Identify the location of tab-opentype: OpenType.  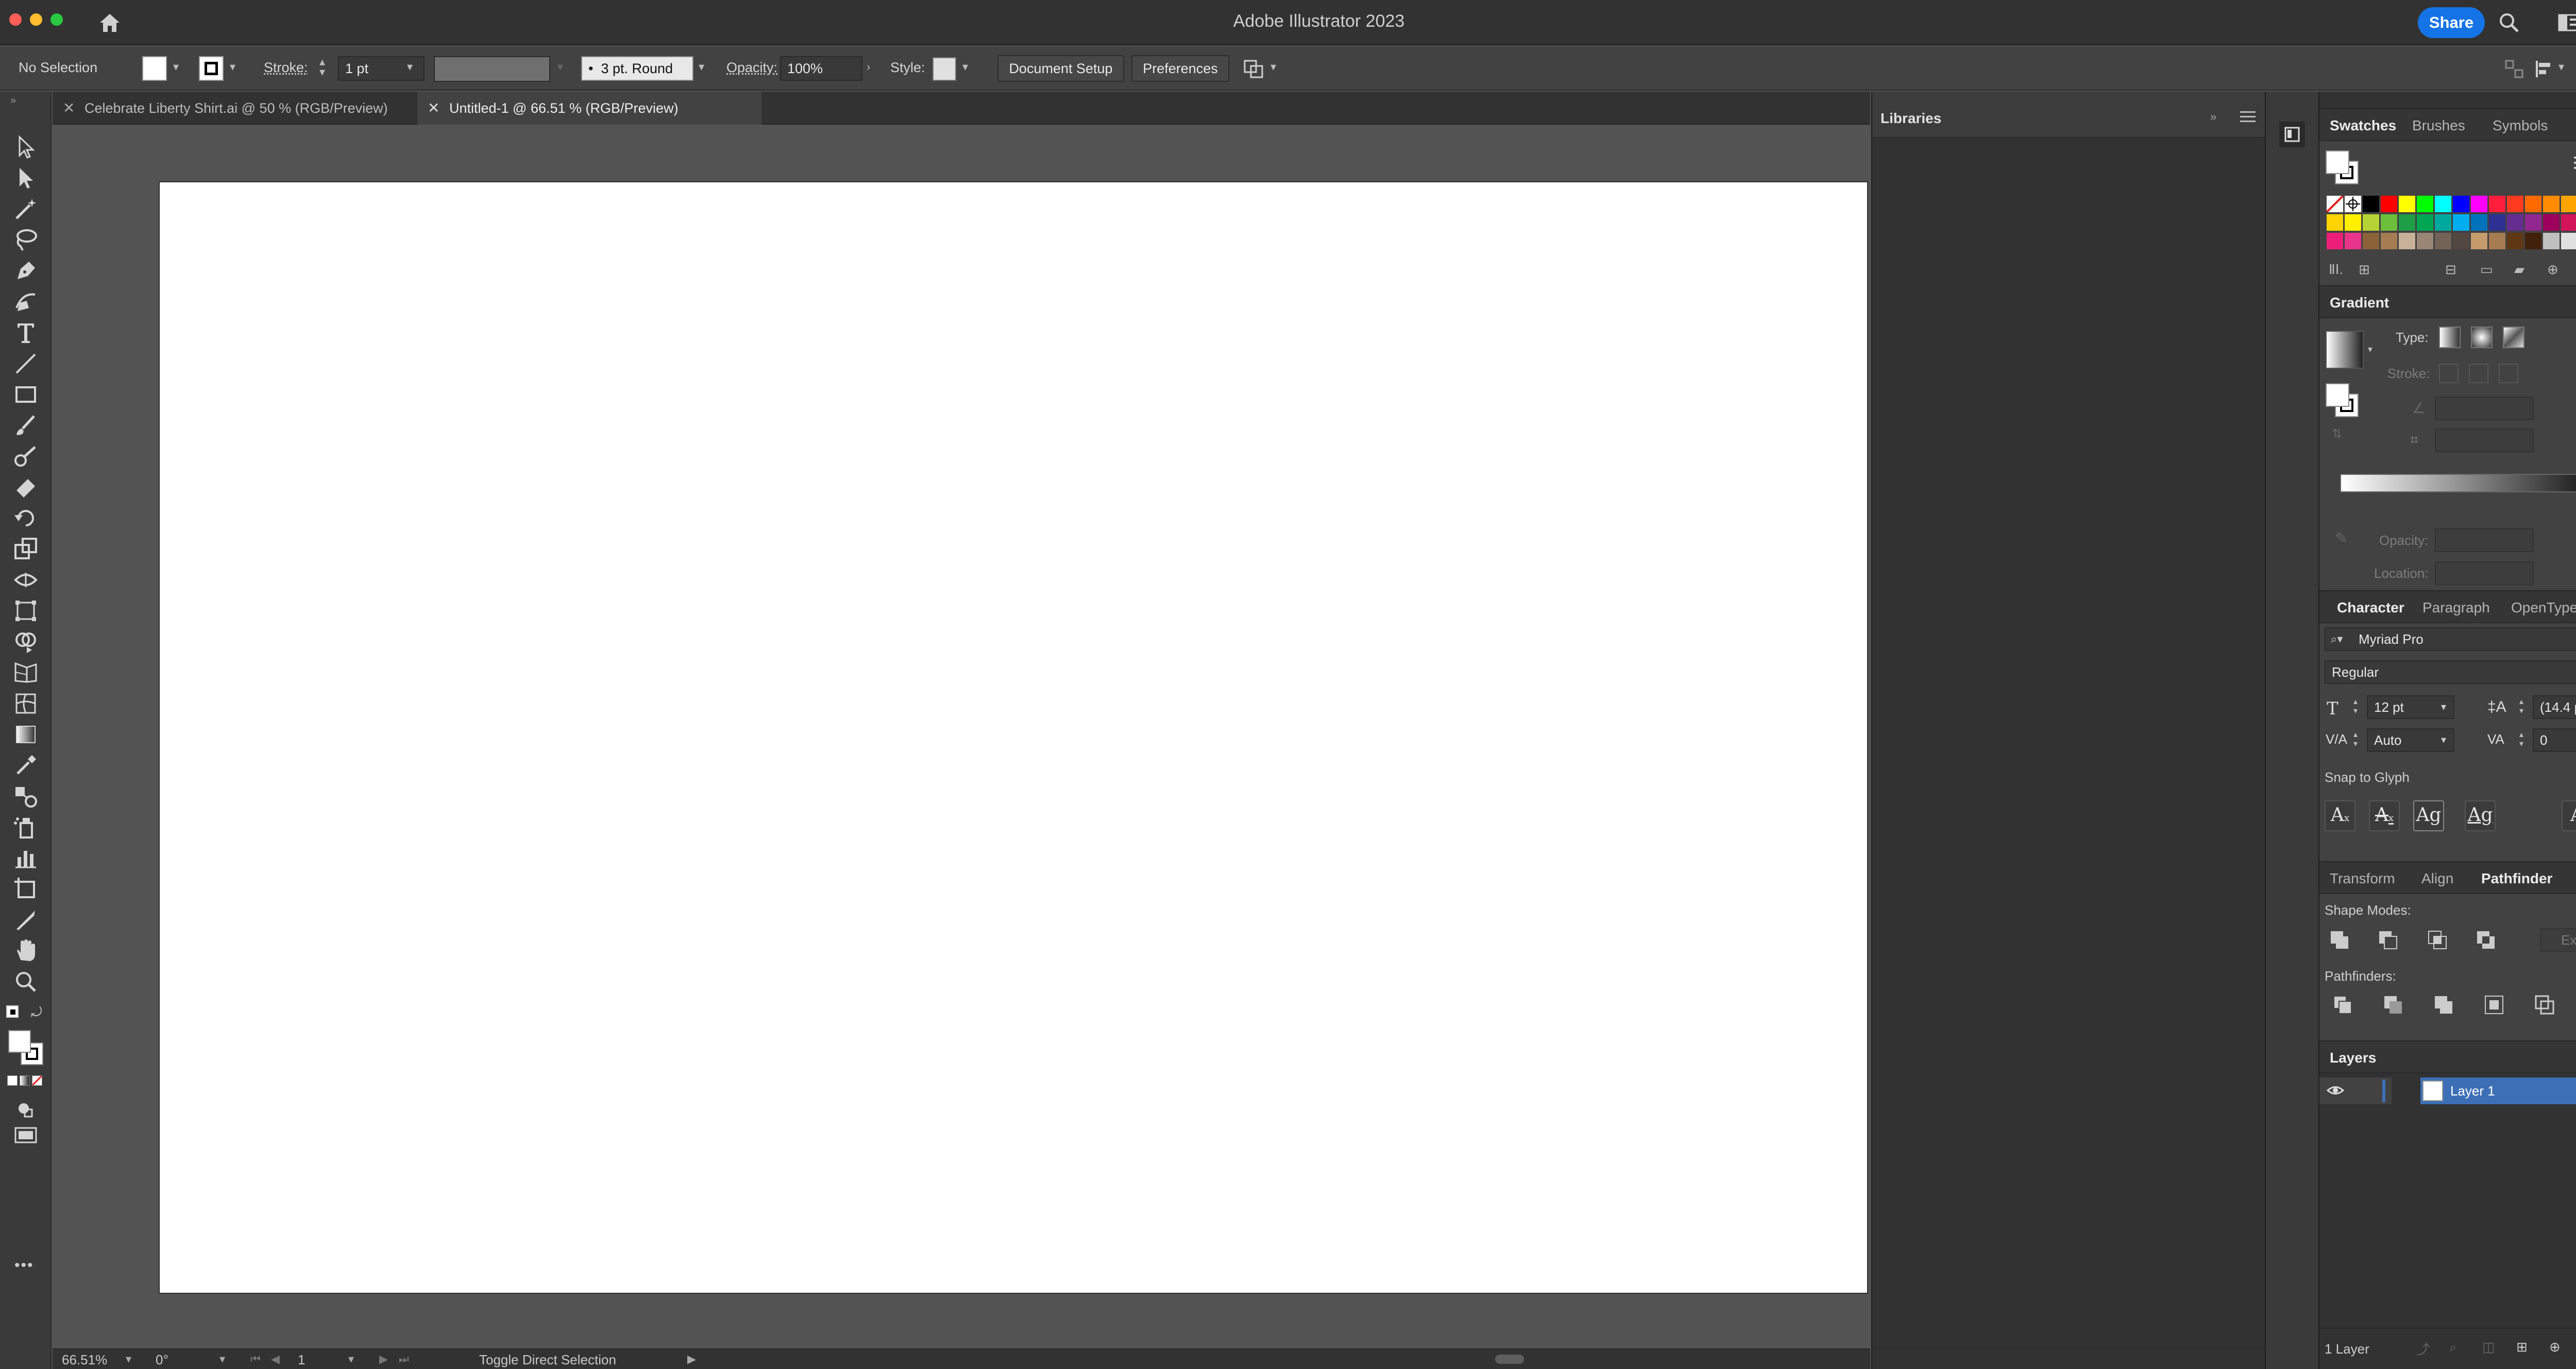
(2543, 608).